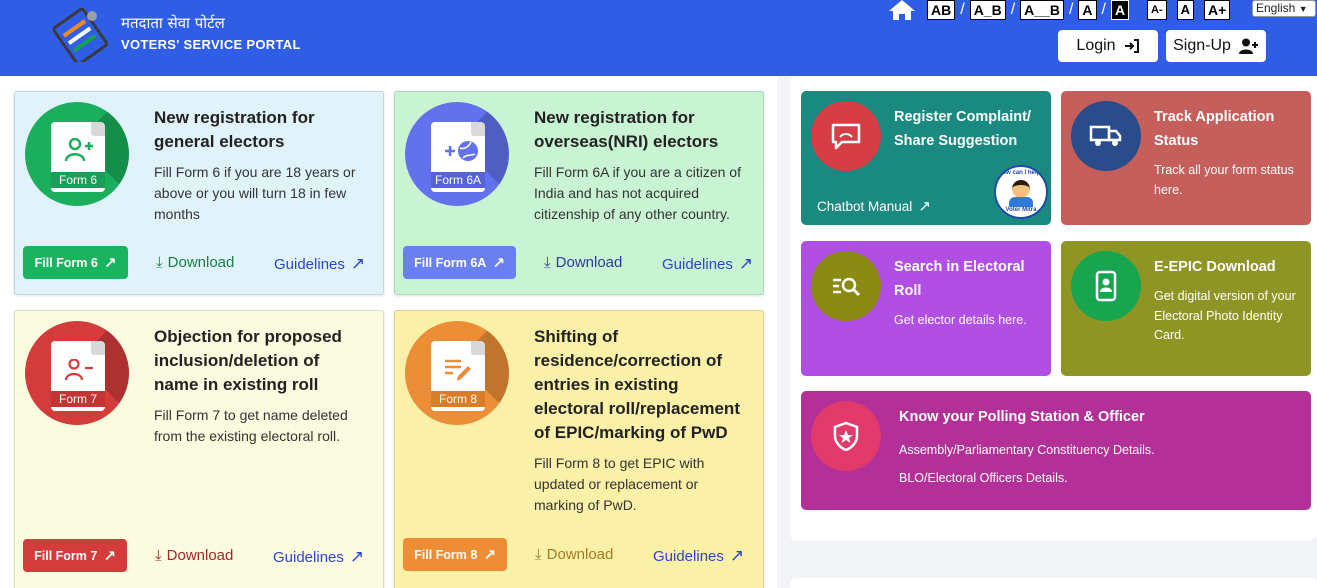 This screenshot has height=588, width=1317. Describe the element at coordinates (78, 370) in the screenshot. I see `remove-user-icon` at that location.